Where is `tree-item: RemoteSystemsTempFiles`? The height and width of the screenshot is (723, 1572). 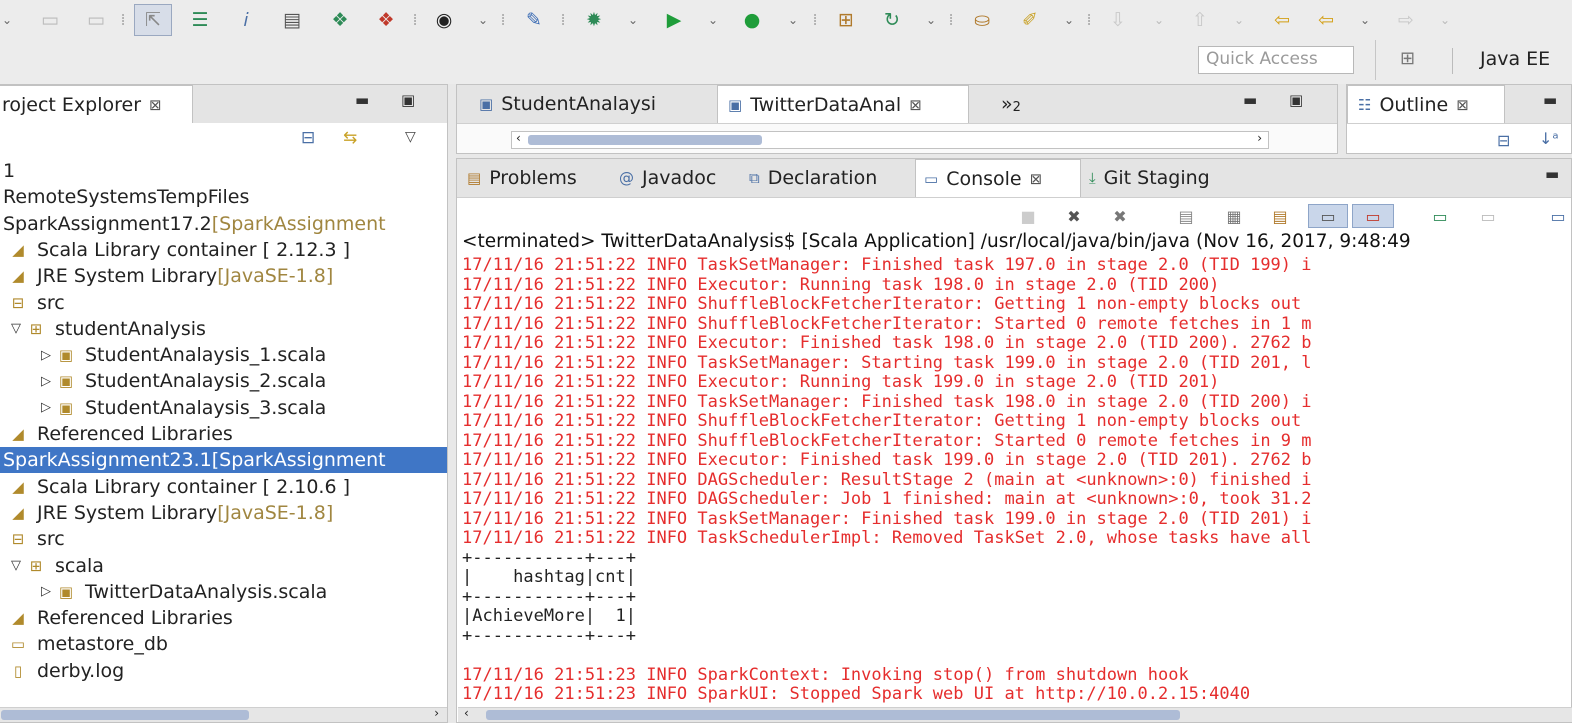 tree-item: RemoteSystemsTempFiles is located at coordinates (223, 197).